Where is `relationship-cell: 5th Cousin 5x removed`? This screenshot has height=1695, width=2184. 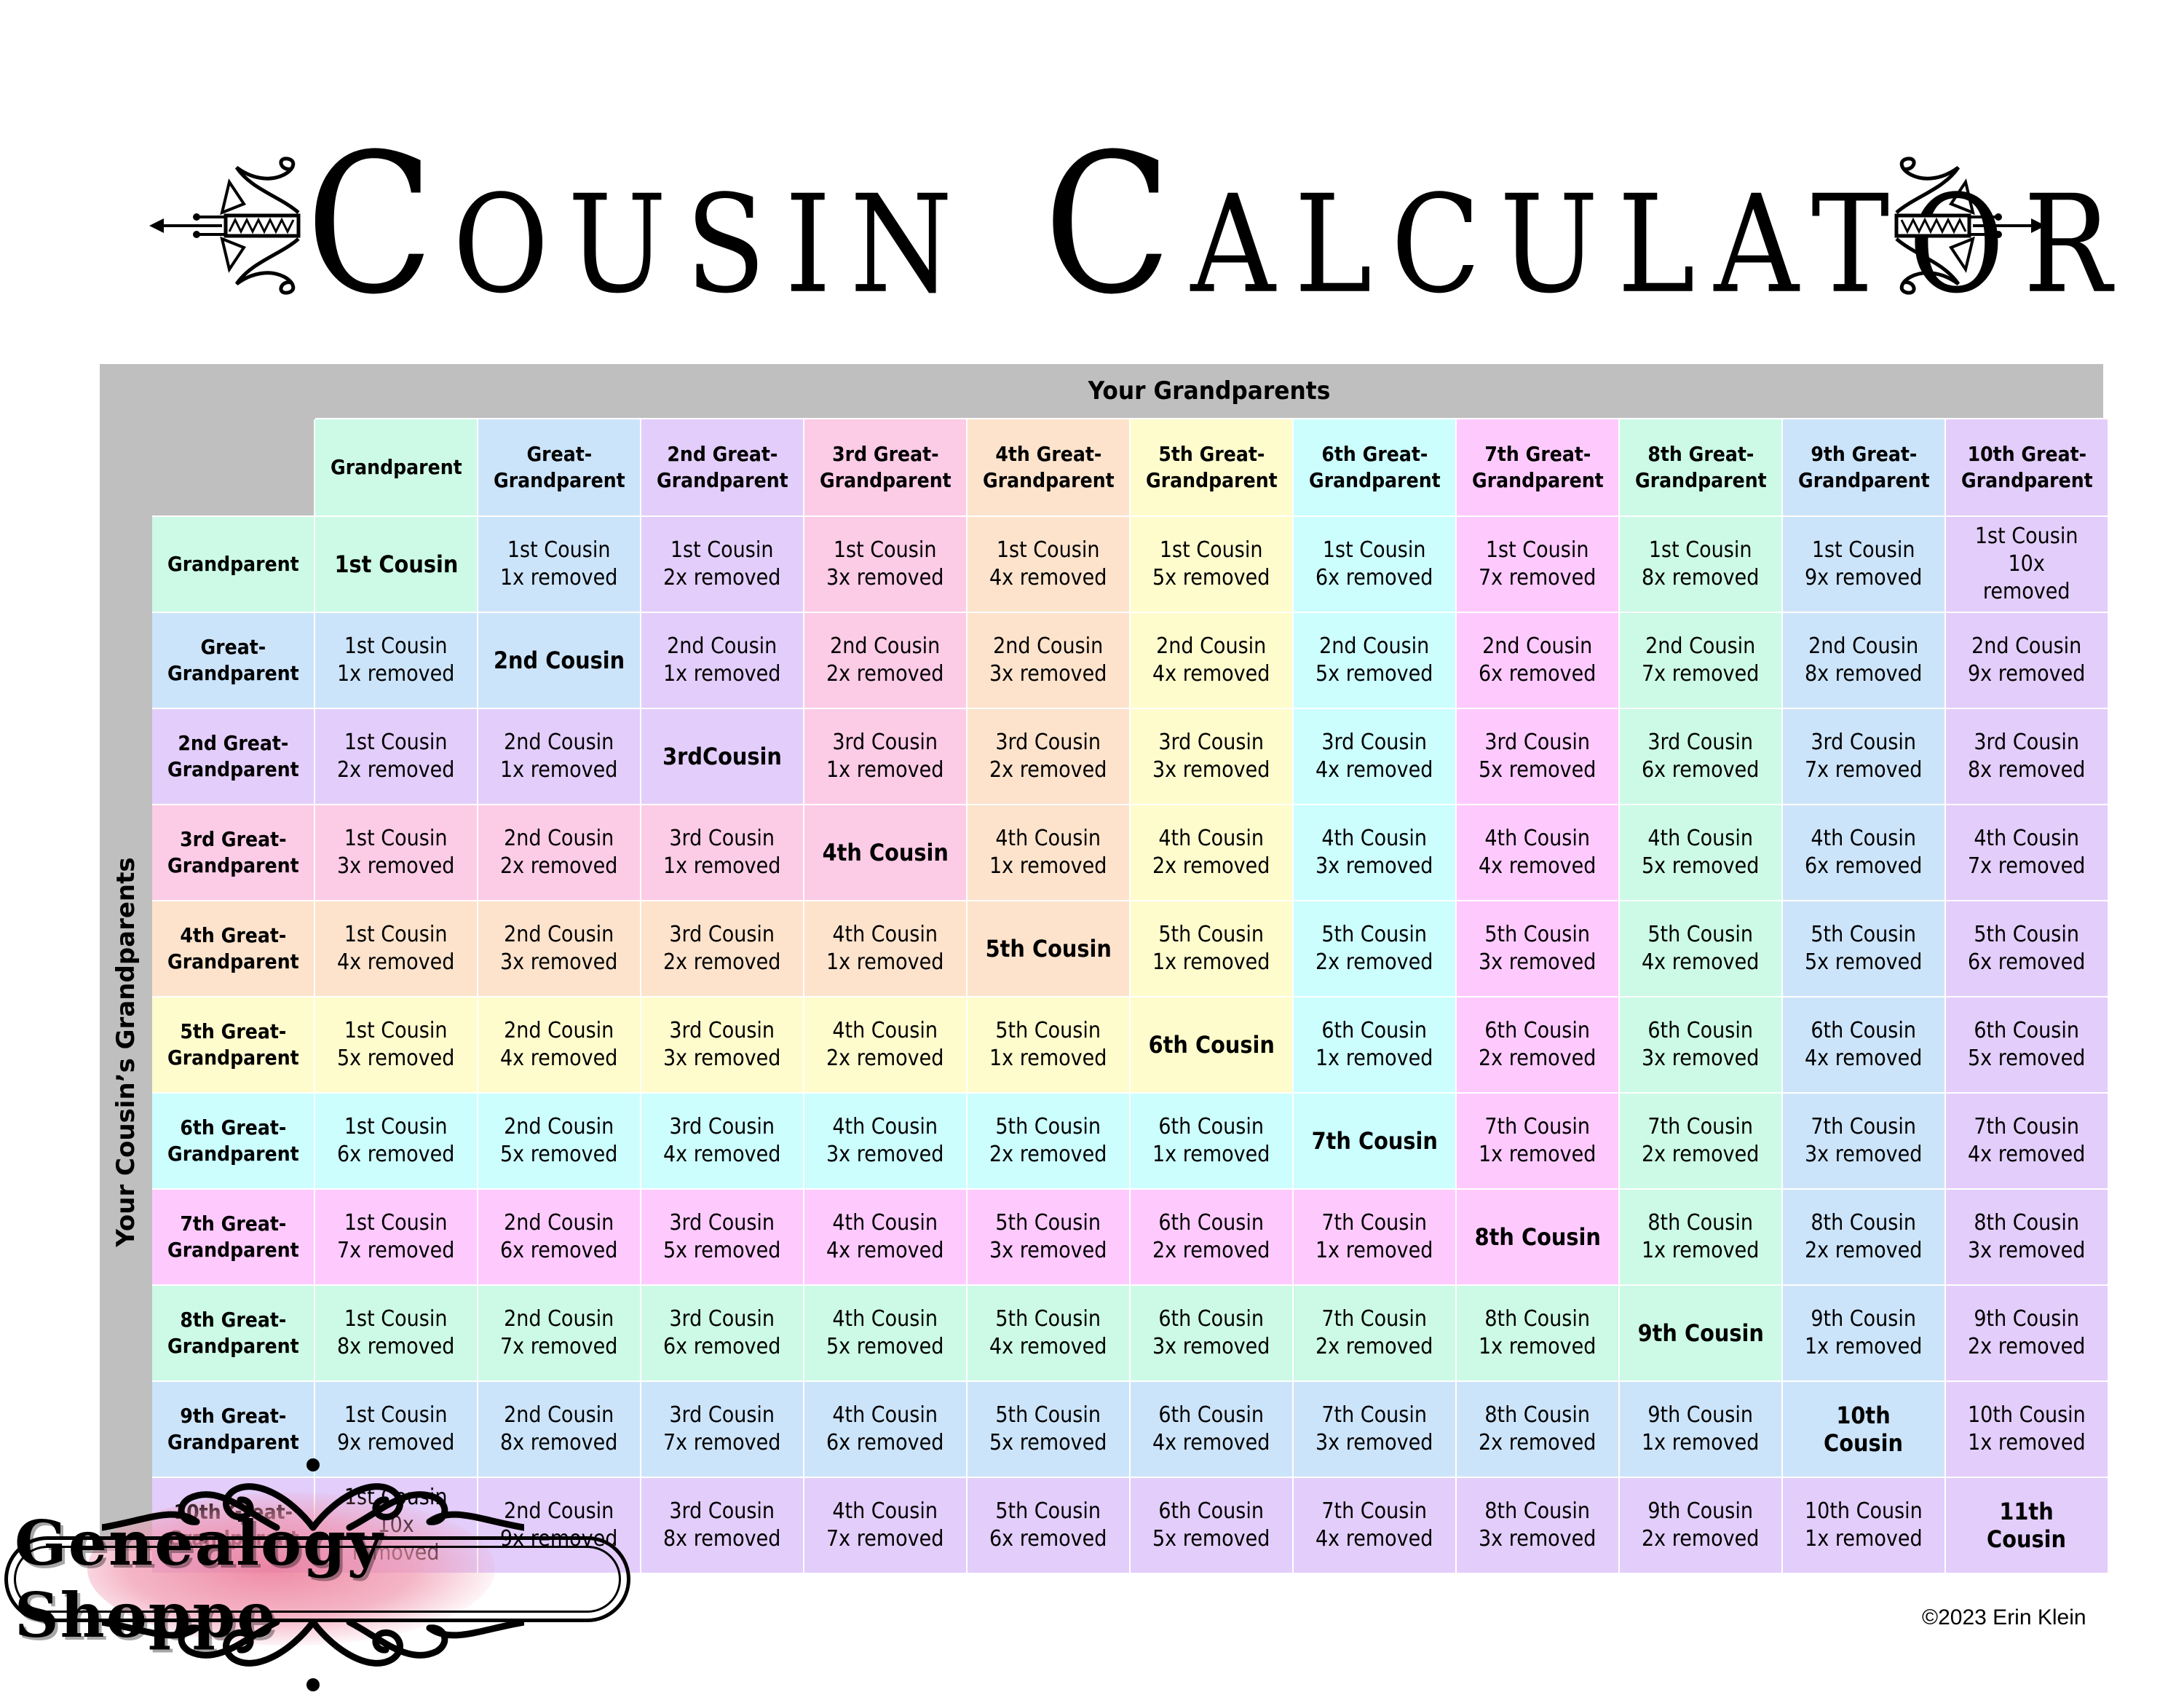 relationship-cell: 5th Cousin 5x removed is located at coordinates (1863, 949).